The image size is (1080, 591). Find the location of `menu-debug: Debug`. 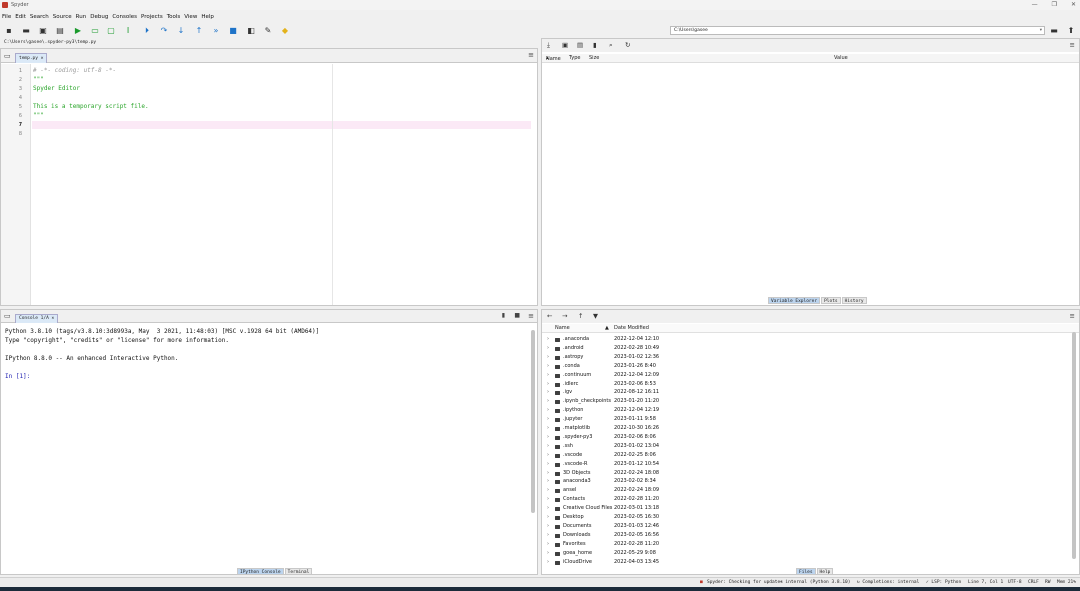

menu-debug: Debug is located at coordinates (99, 17).